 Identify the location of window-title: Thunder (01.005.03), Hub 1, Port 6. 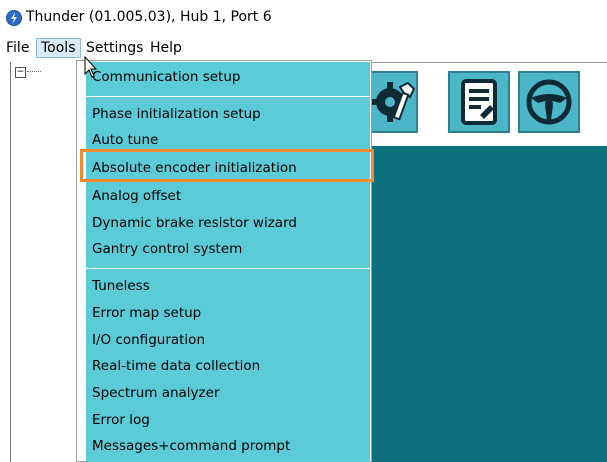
(149, 17).